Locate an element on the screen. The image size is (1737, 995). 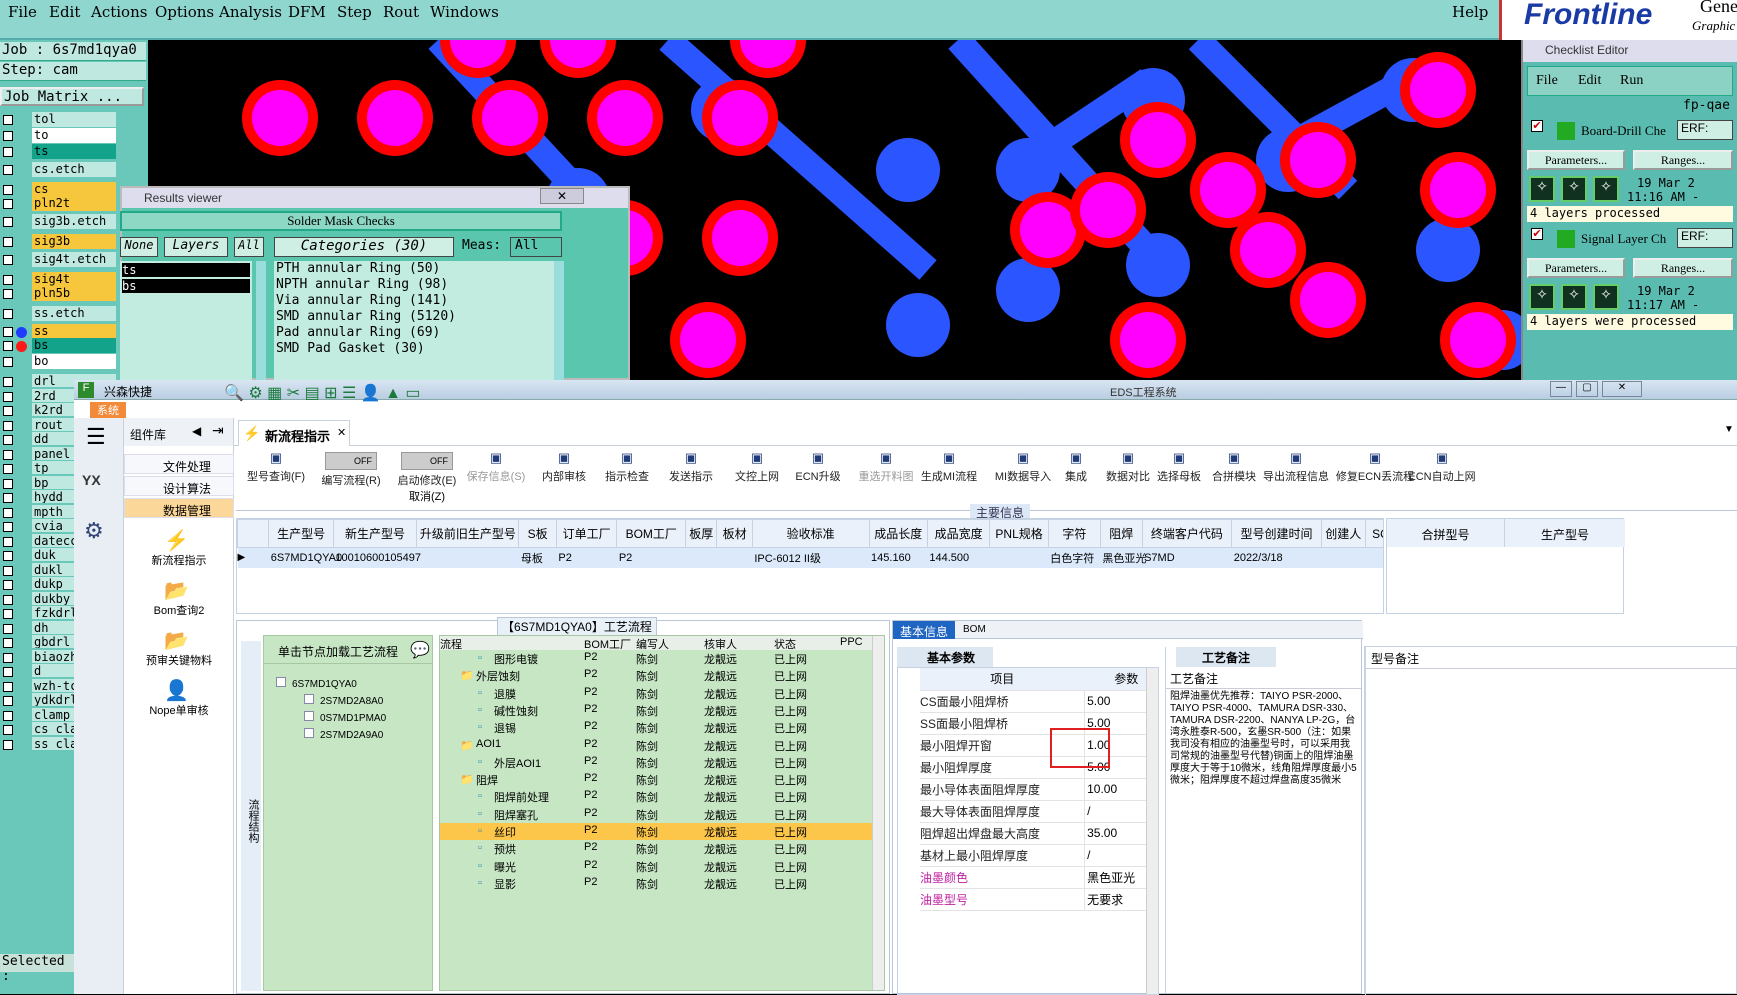
menu-analysis: Analysis is located at coordinates (250, 12).